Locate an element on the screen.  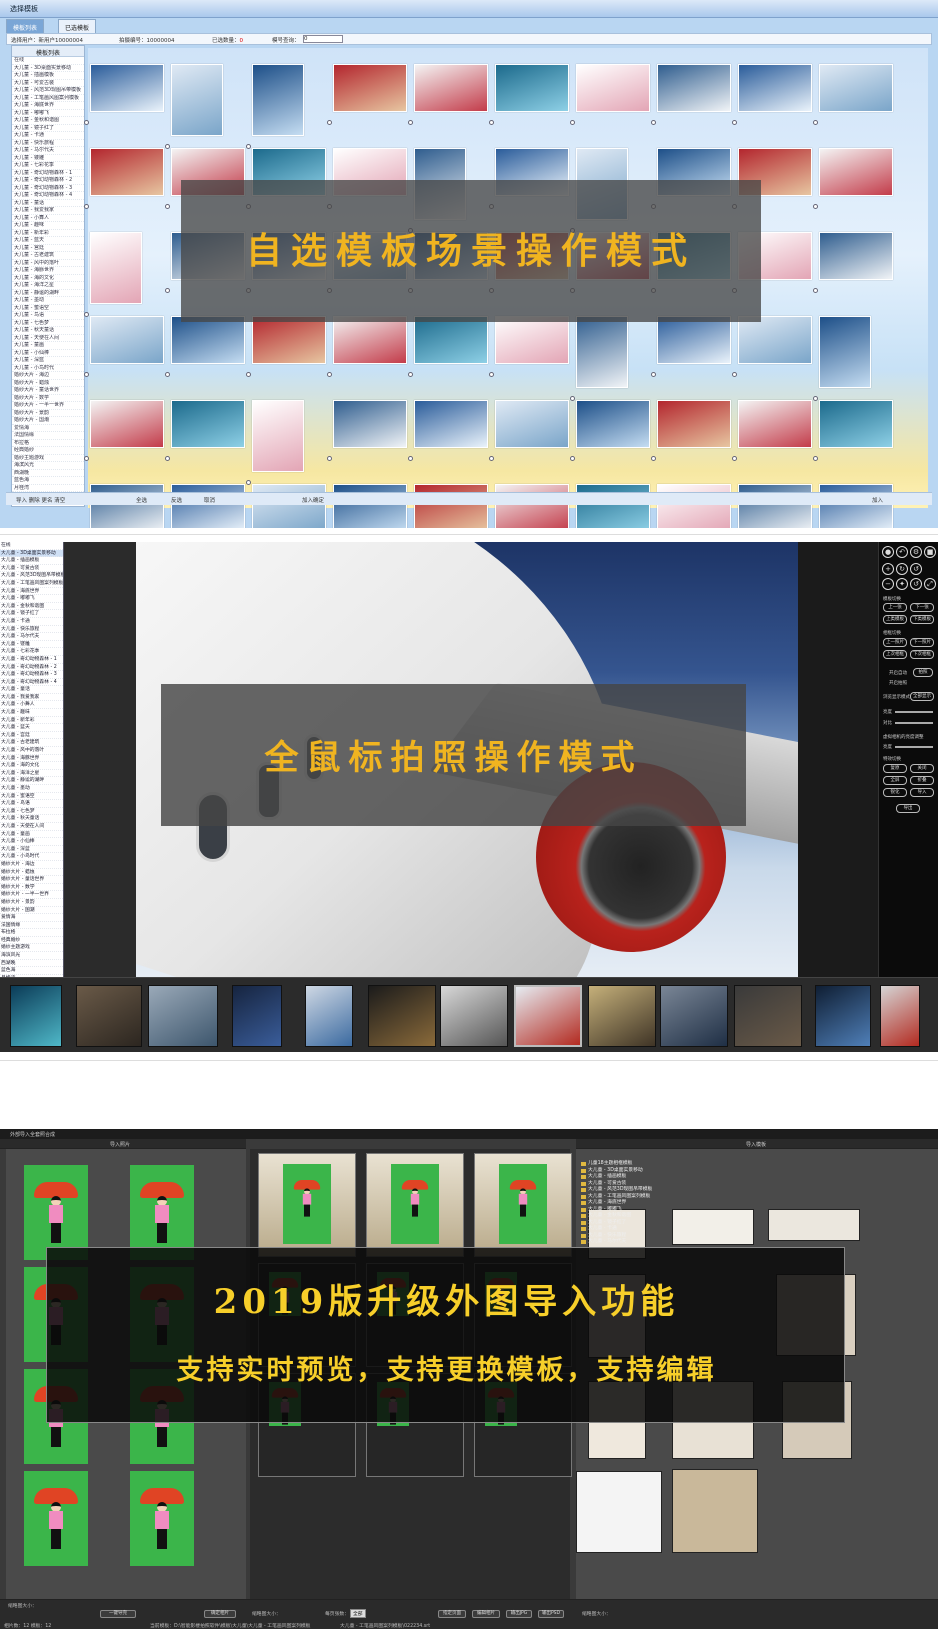
sidebar-item: 婚纱大片 - 一半一世界 is located at coordinates (48, 406).